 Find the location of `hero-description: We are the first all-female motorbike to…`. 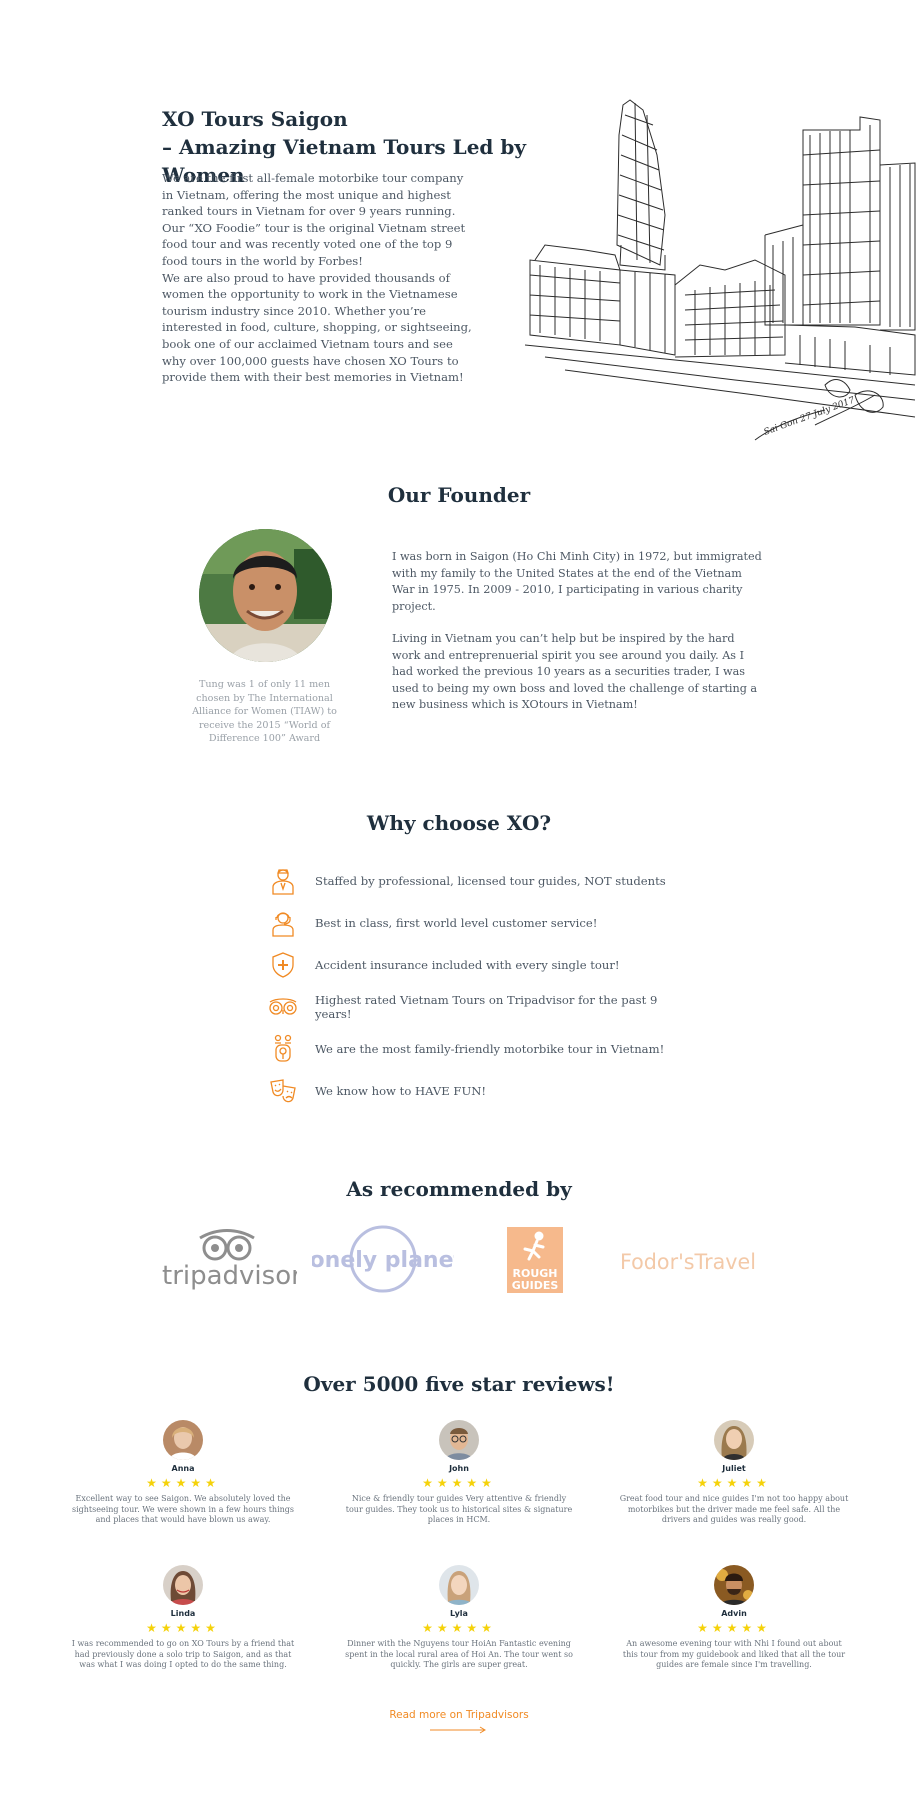

hero-description: We are the first all-female motorbike to… is located at coordinates (317, 278).